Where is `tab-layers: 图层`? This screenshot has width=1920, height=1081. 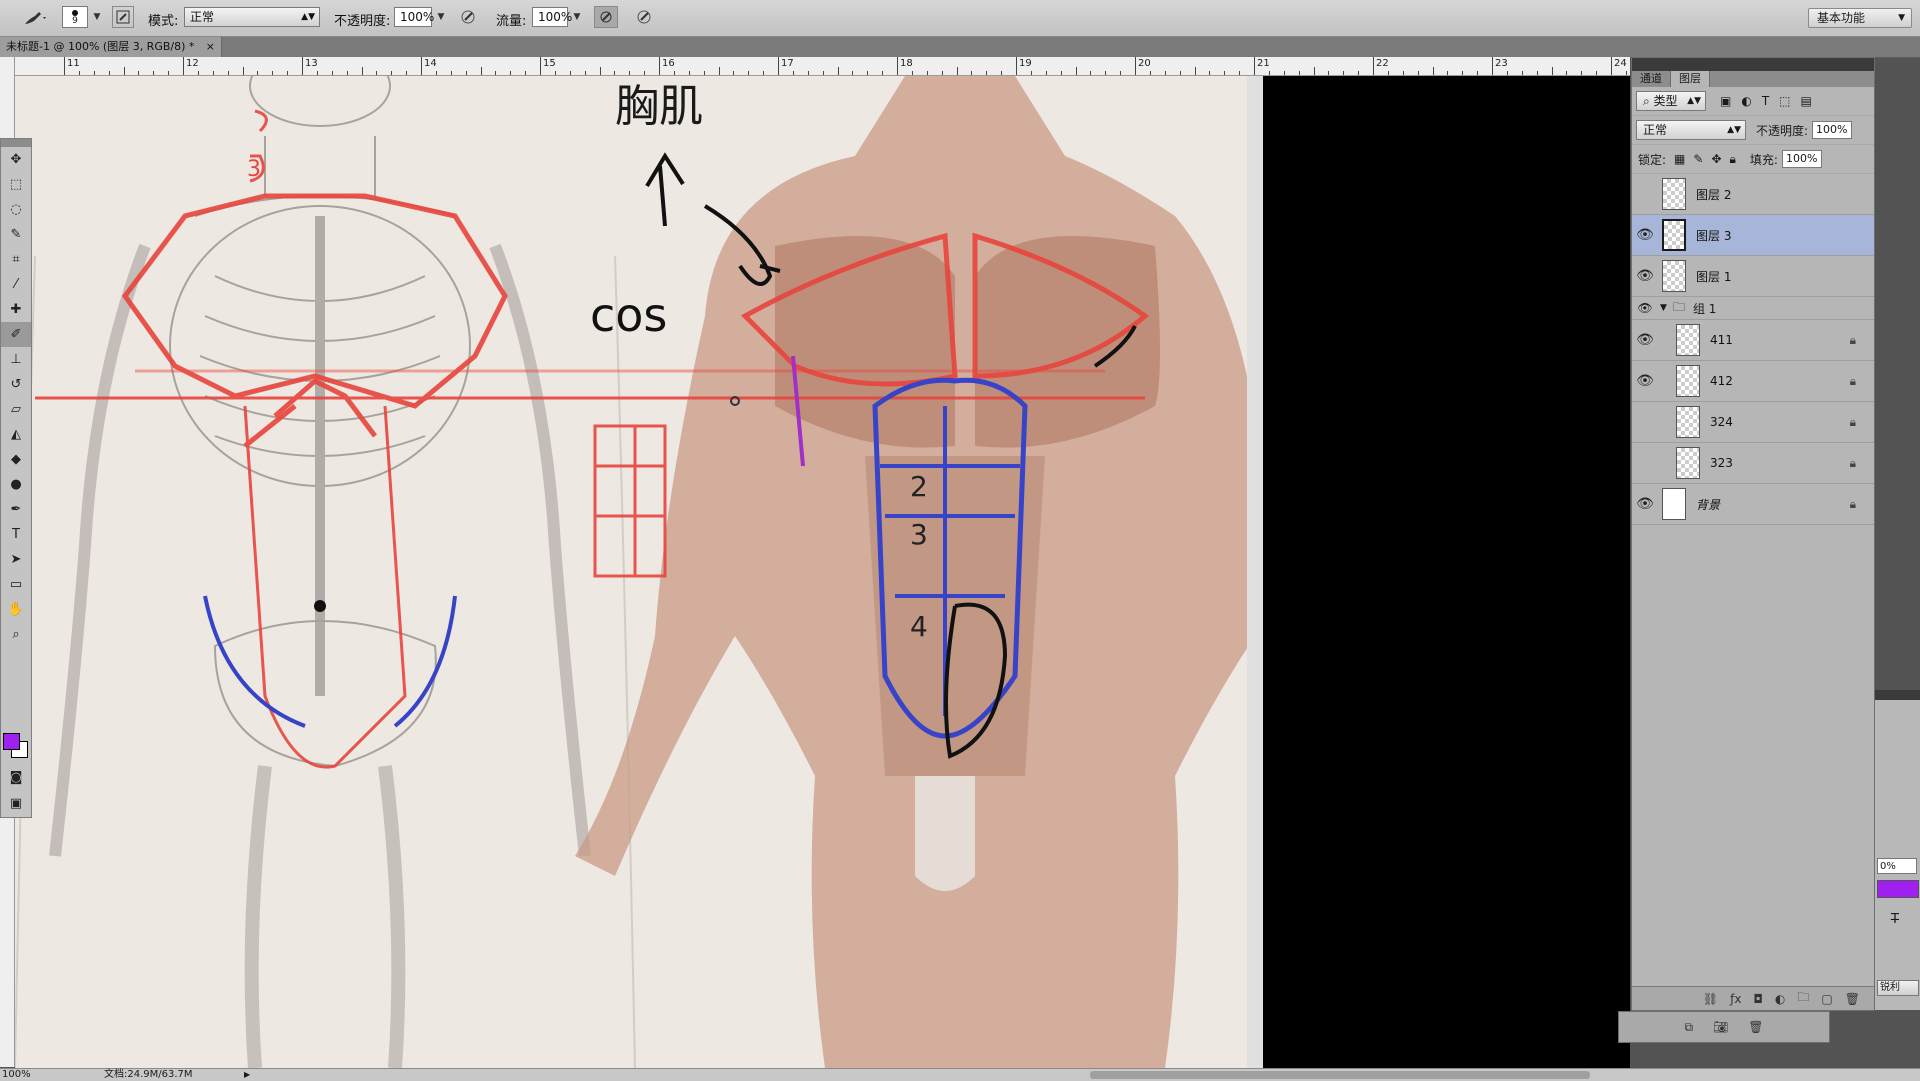
tab-layers: 图层 is located at coordinates (1690, 79).